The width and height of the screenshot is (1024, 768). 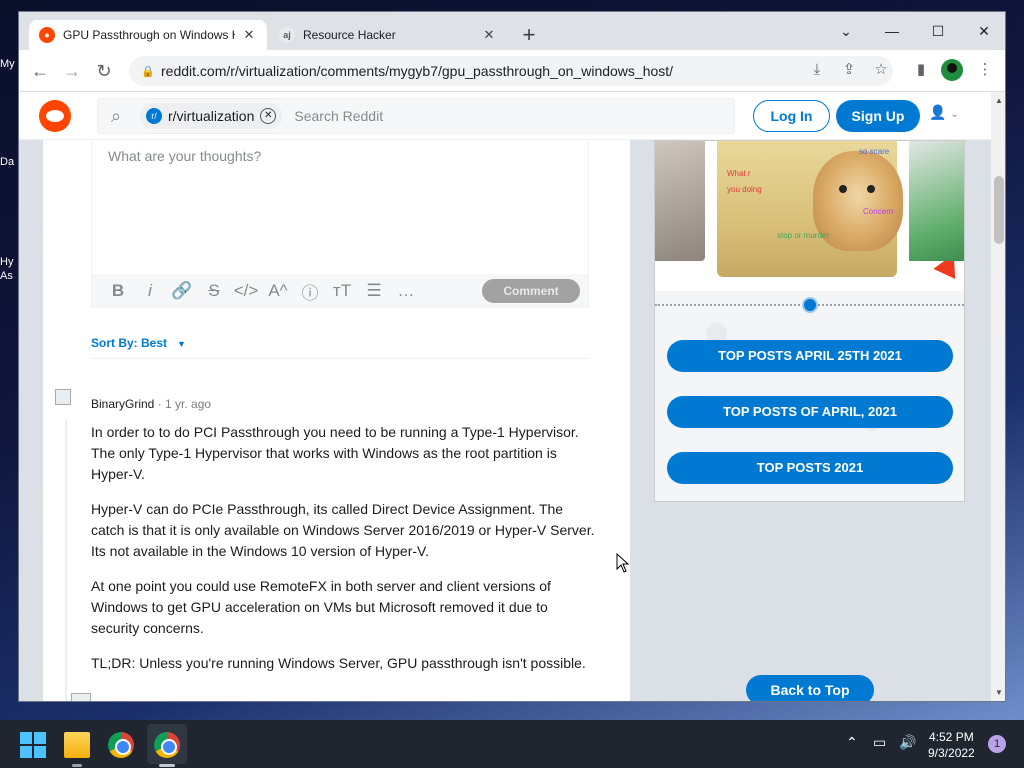 What do you see at coordinates (184, 156) in the screenshot?
I see `comment-input-placeholder: What are your thoughts?` at bounding box center [184, 156].